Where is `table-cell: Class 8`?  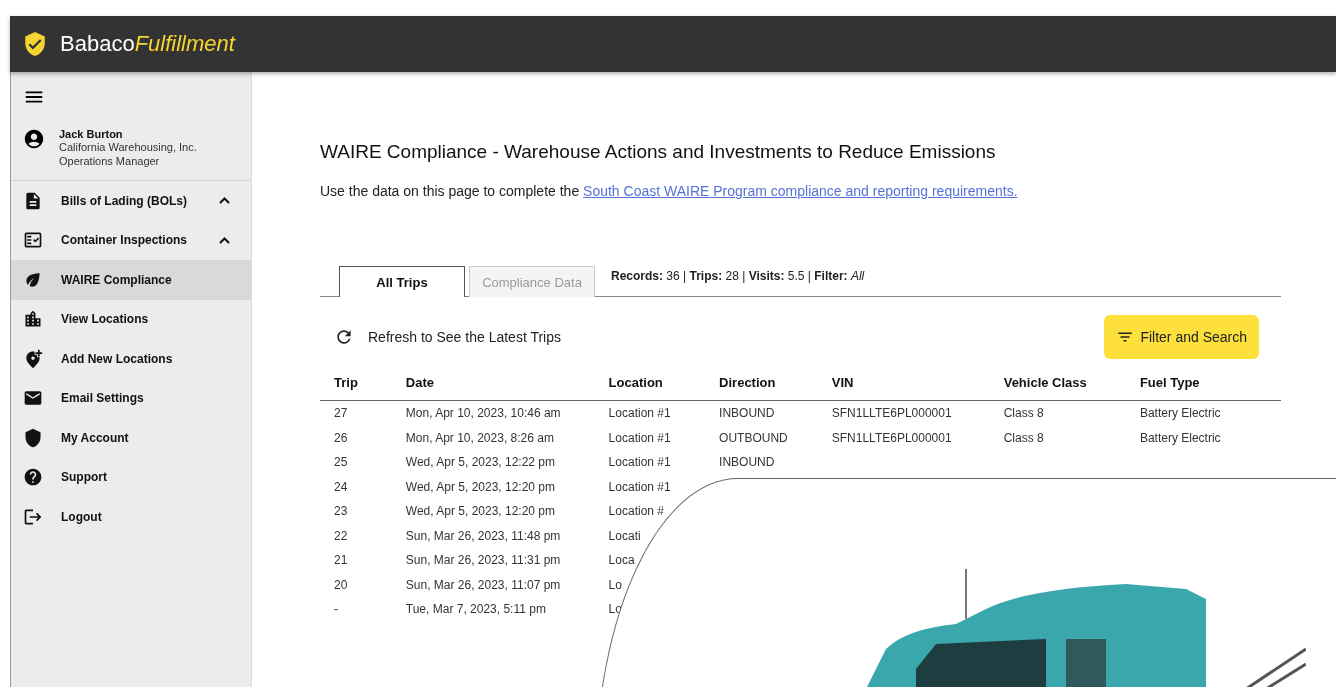 table-cell: Class 8 is located at coordinates (1057, 413).